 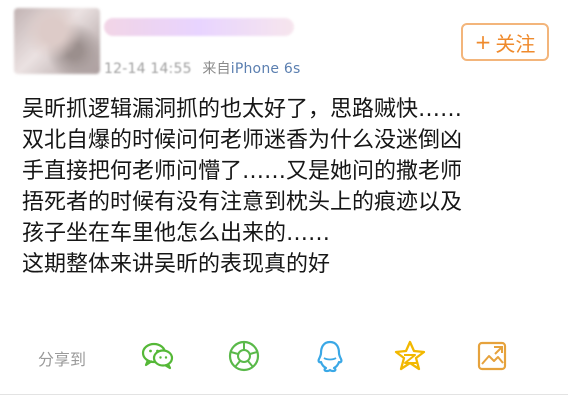 I want to click on source-prefix: 来自, so click(x=216, y=69).